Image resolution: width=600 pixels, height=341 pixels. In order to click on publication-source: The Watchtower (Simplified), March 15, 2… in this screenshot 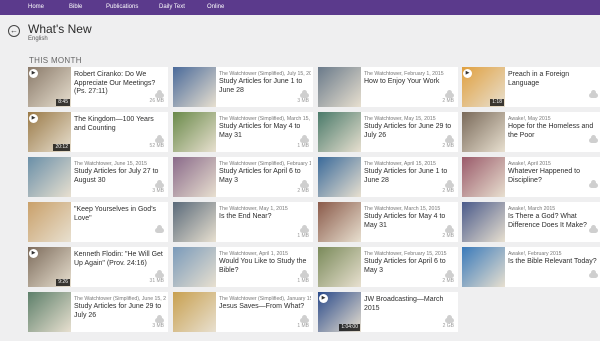, I will do `click(265, 119)`.